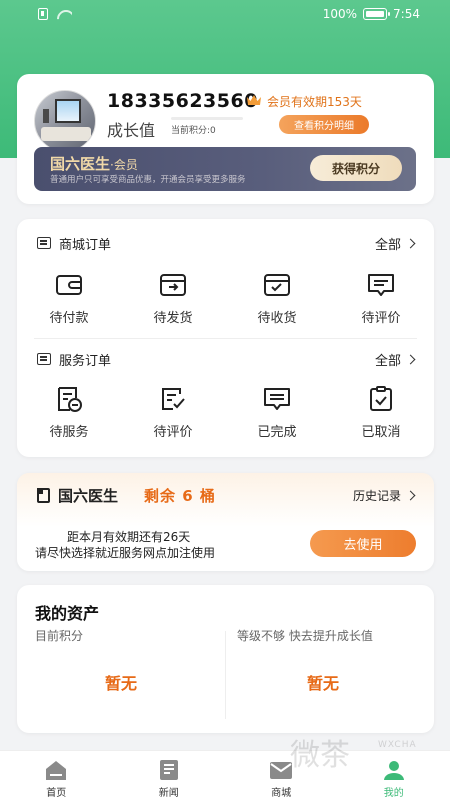 The width and height of the screenshot is (450, 800). What do you see at coordinates (85, 361) in the screenshot?
I see `service-orders-title: 服务订单` at bounding box center [85, 361].